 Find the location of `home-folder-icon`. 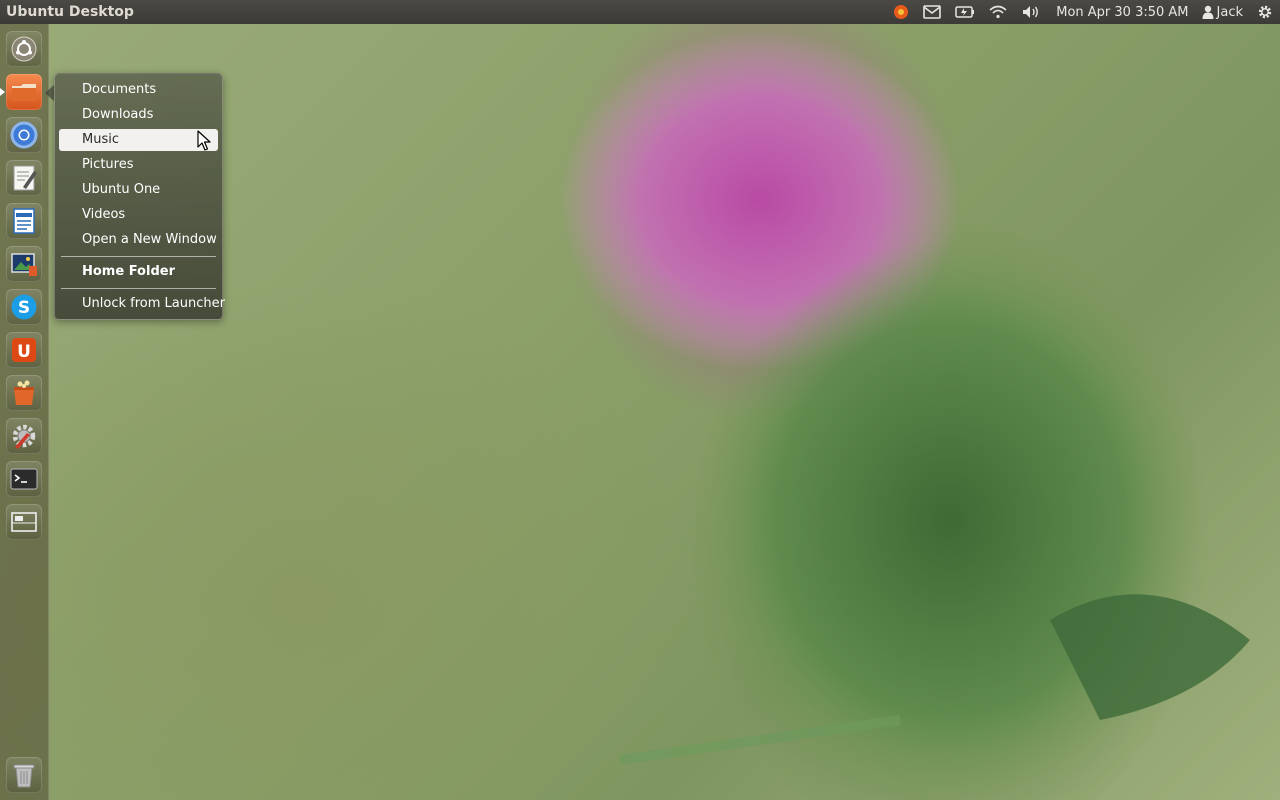

home-folder-icon is located at coordinates (24, 92).